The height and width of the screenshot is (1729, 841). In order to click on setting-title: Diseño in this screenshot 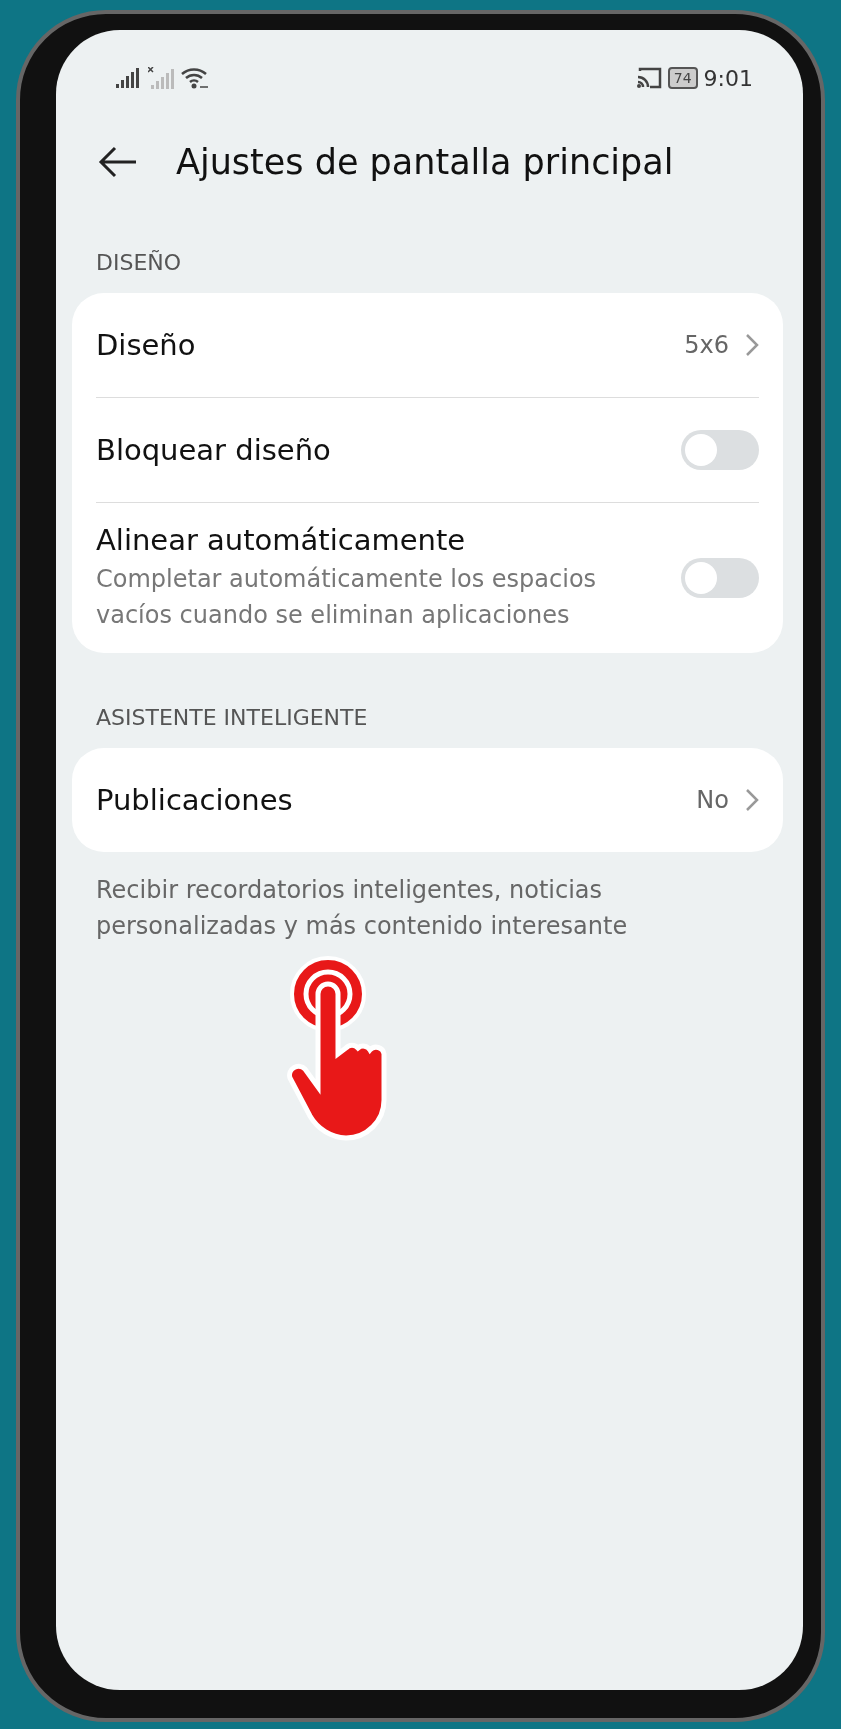, I will do `click(382, 345)`.